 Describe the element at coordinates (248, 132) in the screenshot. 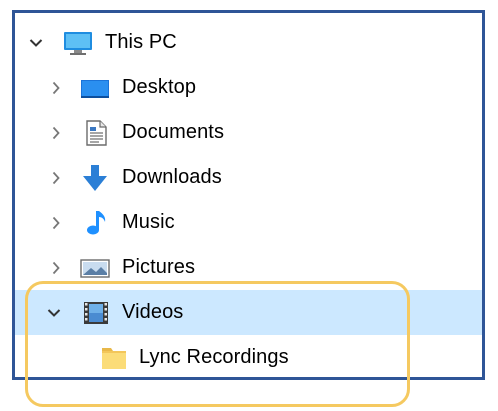

I see `tree-item-documents: Documents` at that location.